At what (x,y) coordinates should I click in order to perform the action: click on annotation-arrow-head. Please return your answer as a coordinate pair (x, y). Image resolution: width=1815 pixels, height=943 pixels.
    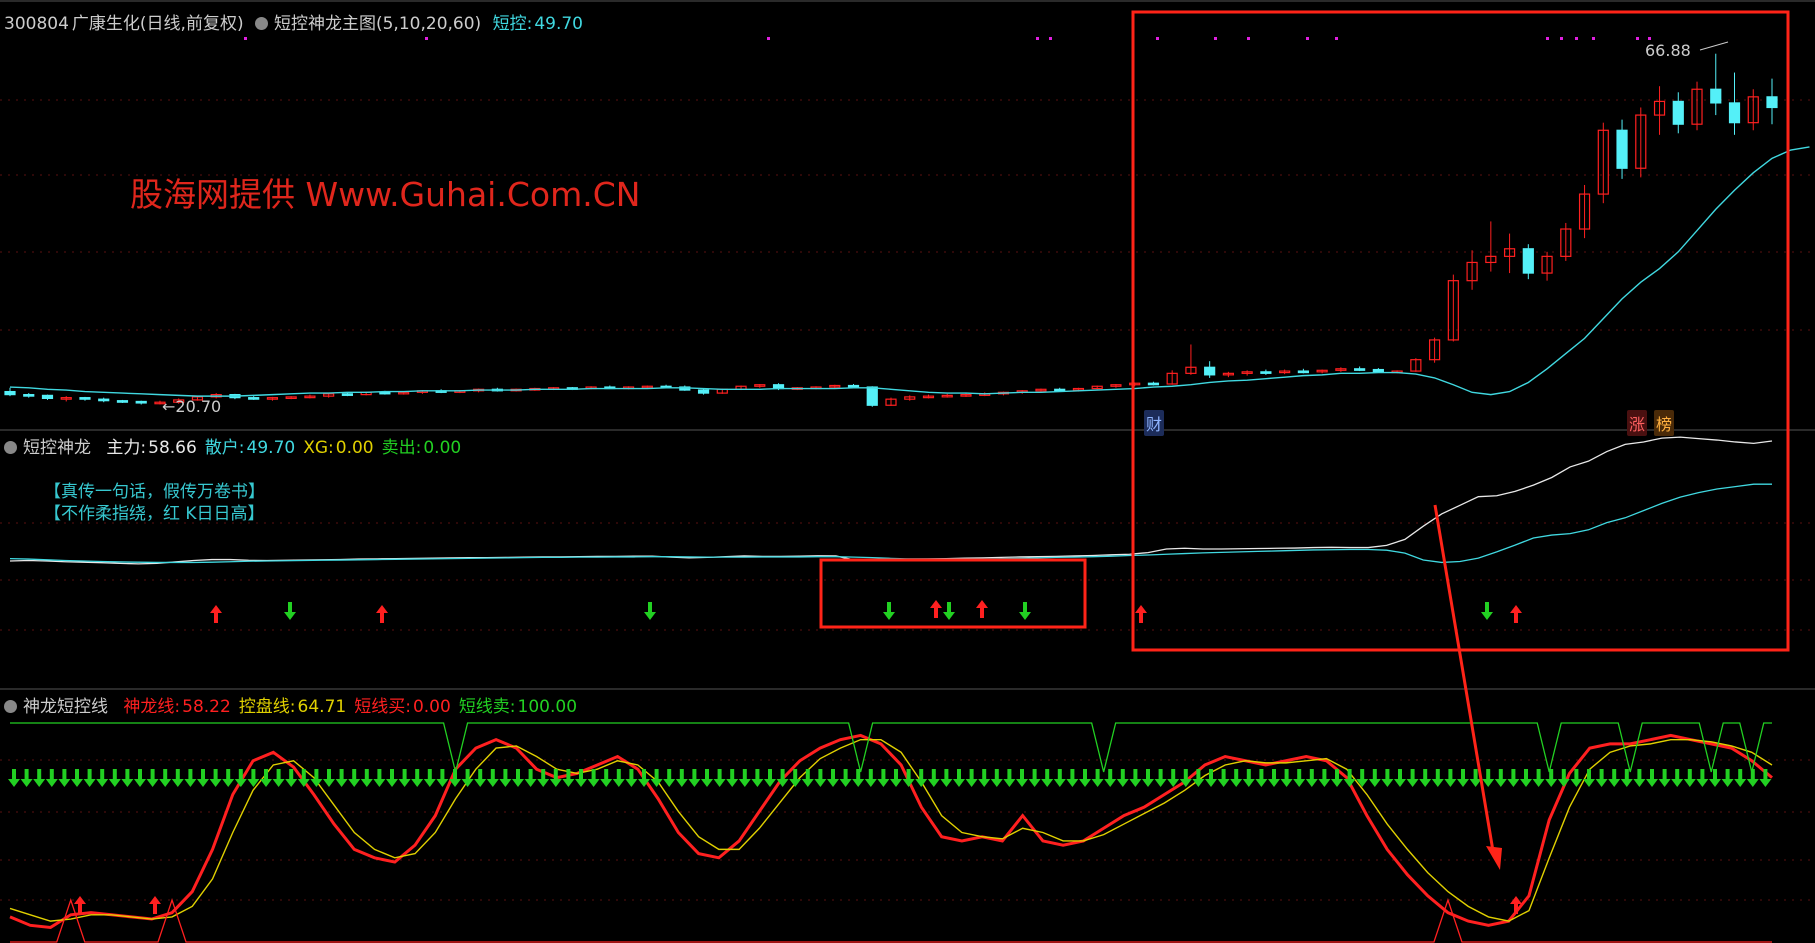
    Looking at the image, I should click on (1494, 858).